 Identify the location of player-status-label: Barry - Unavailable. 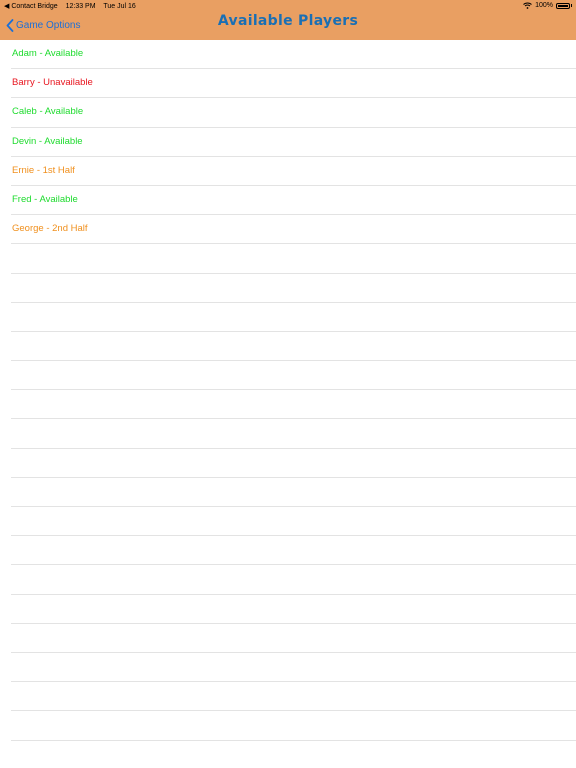
(52, 83).